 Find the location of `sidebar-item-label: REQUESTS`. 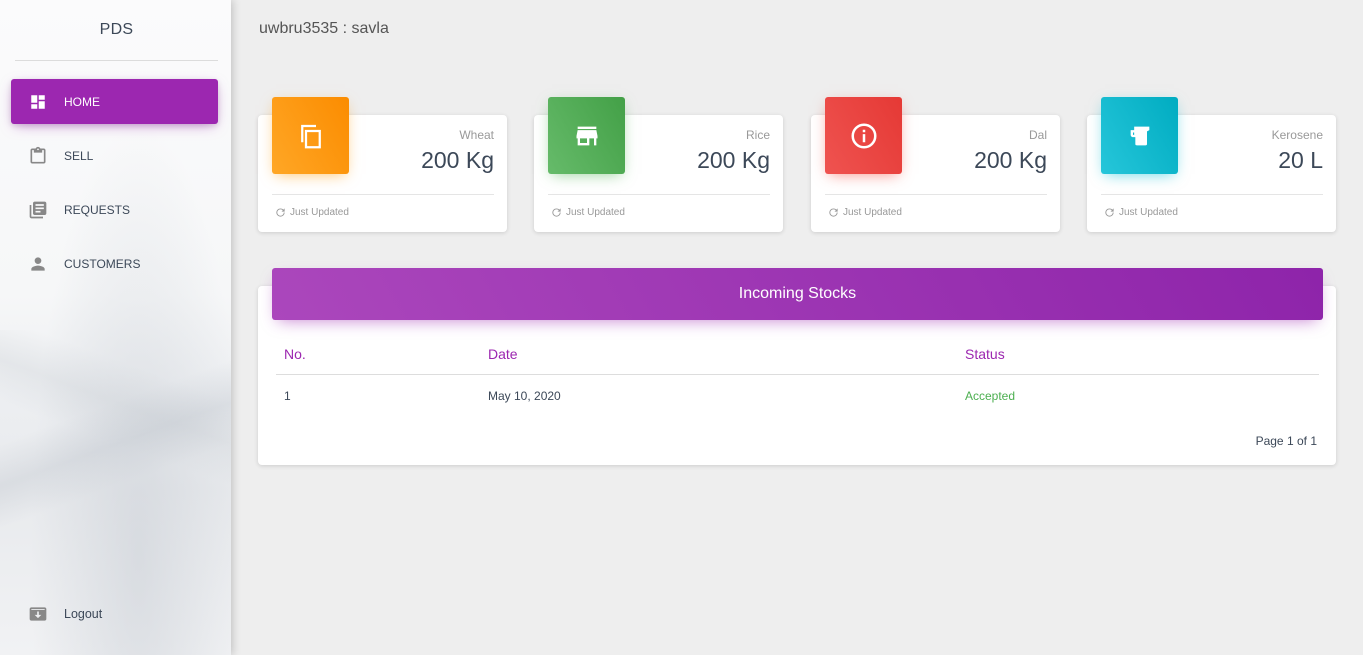

sidebar-item-label: REQUESTS is located at coordinates (97, 209).